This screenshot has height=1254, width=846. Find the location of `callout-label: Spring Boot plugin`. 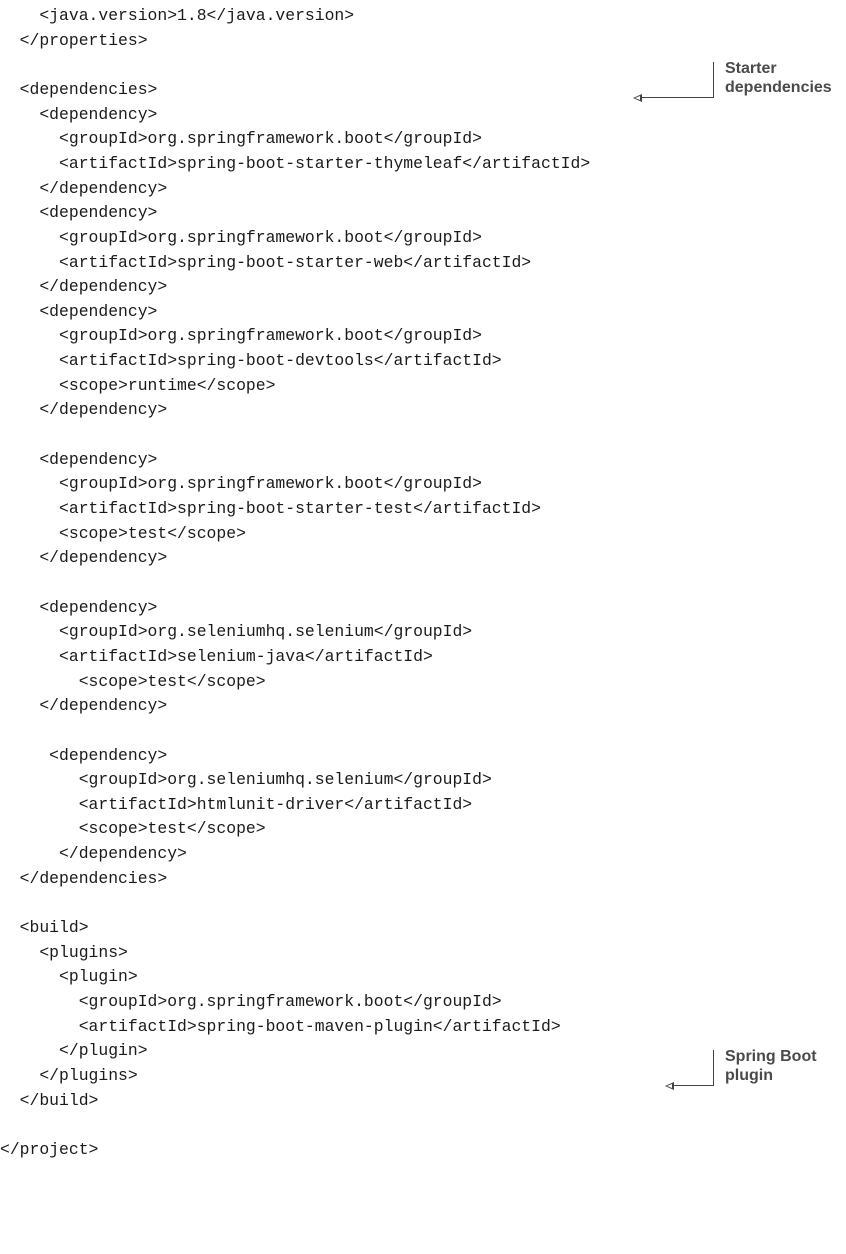

callout-label: Spring Boot plugin is located at coordinates (771, 1066).